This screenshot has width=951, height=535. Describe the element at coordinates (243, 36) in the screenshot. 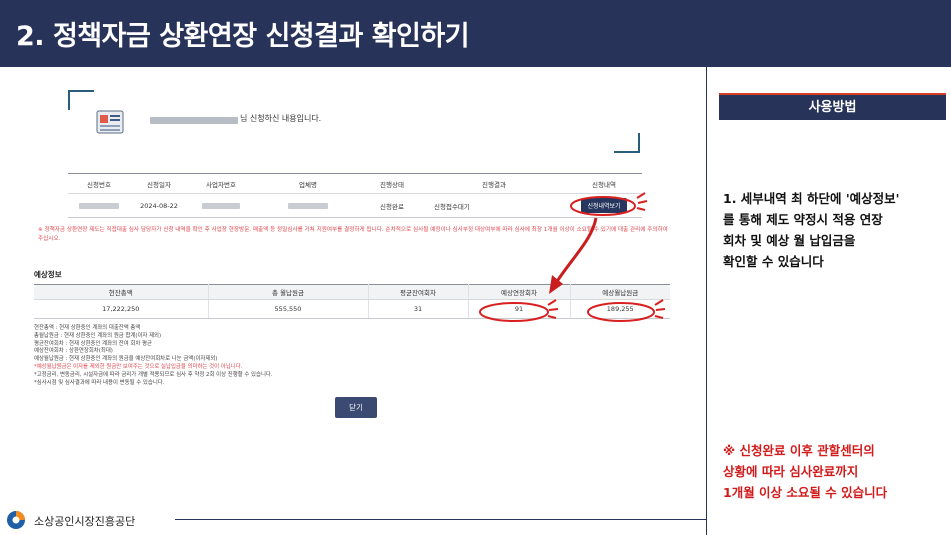

I see `slide-title: 2. 정책자금 상환연장 신청결과 확인하기` at that location.